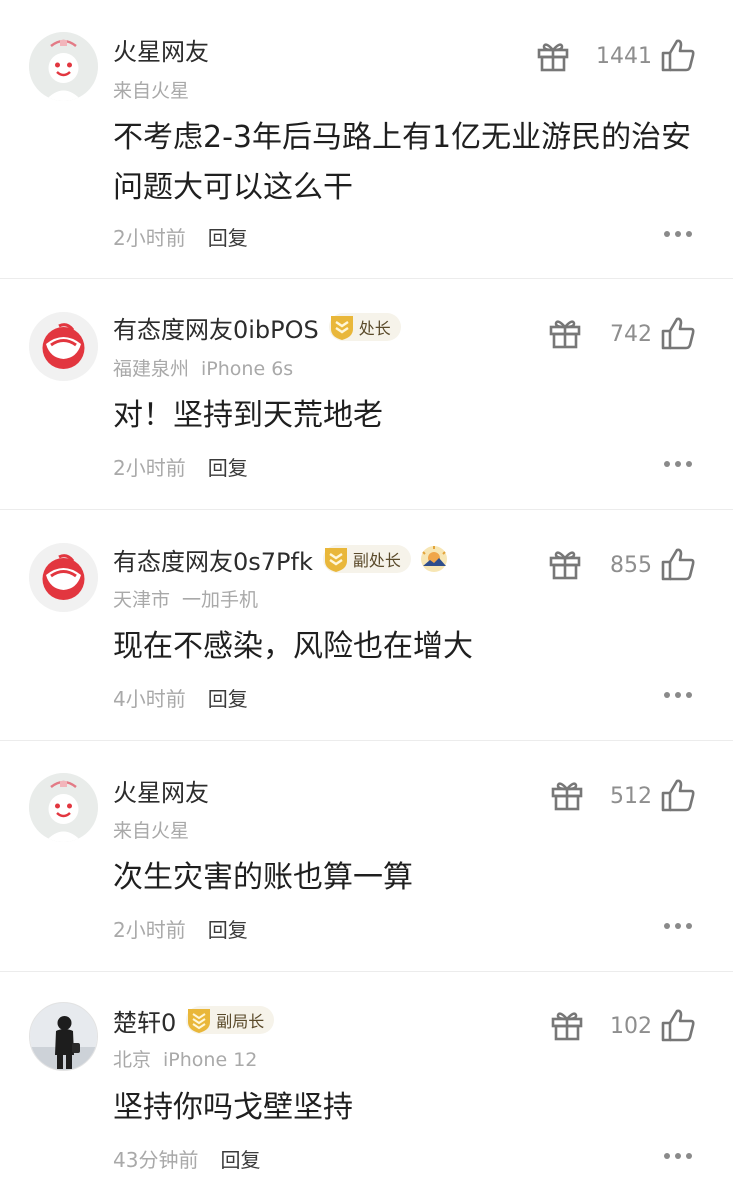  What do you see at coordinates (631, 334) in the screenshot?
I see `like-count: 742` at bounding box center [631, 334].